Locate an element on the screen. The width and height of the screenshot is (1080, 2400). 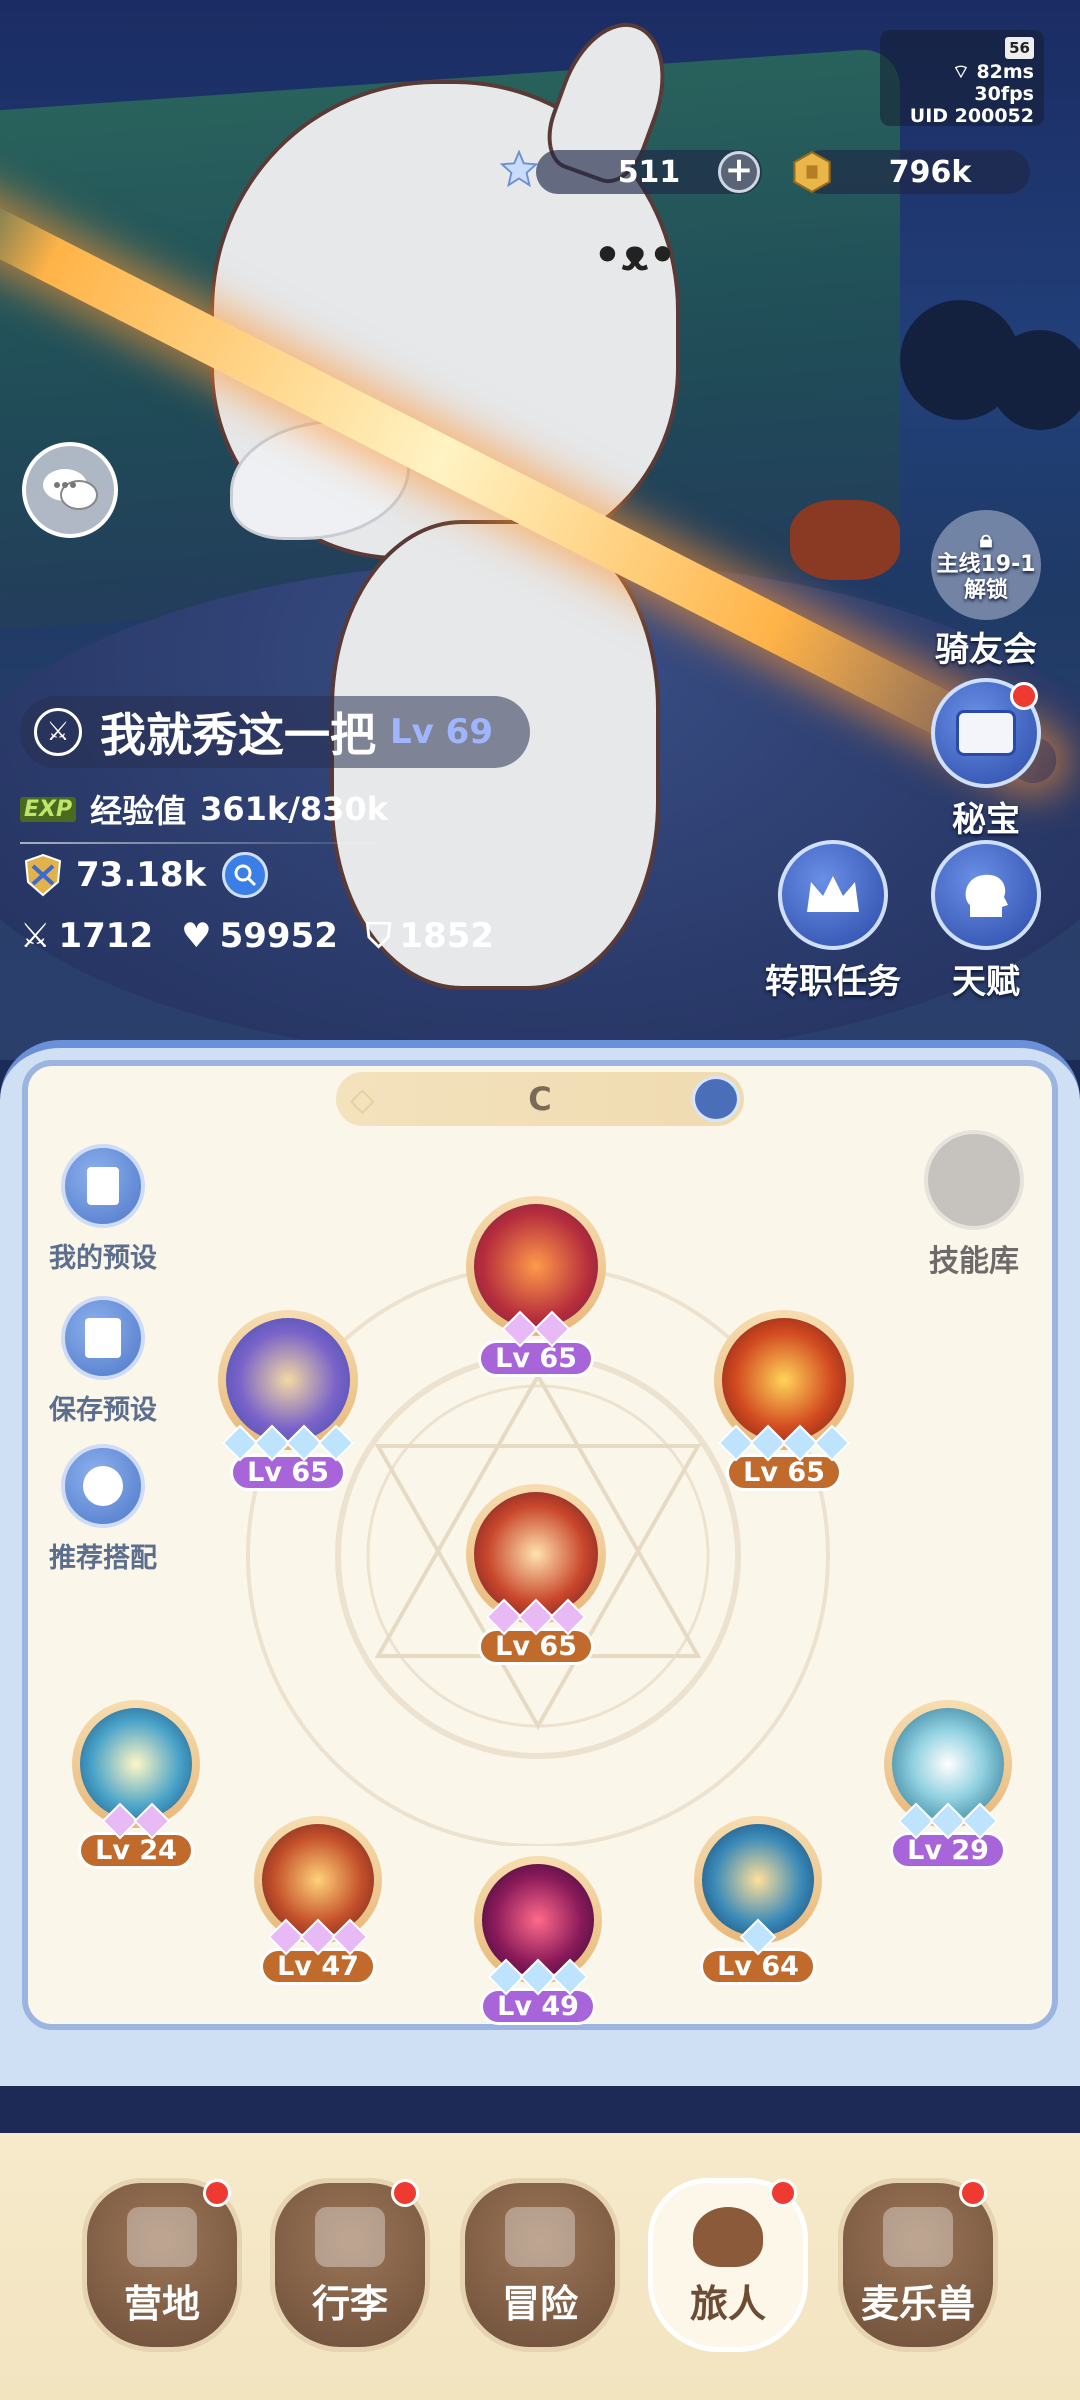
unlock-condition: 主线19-1 is located at coordinates (986, 564).